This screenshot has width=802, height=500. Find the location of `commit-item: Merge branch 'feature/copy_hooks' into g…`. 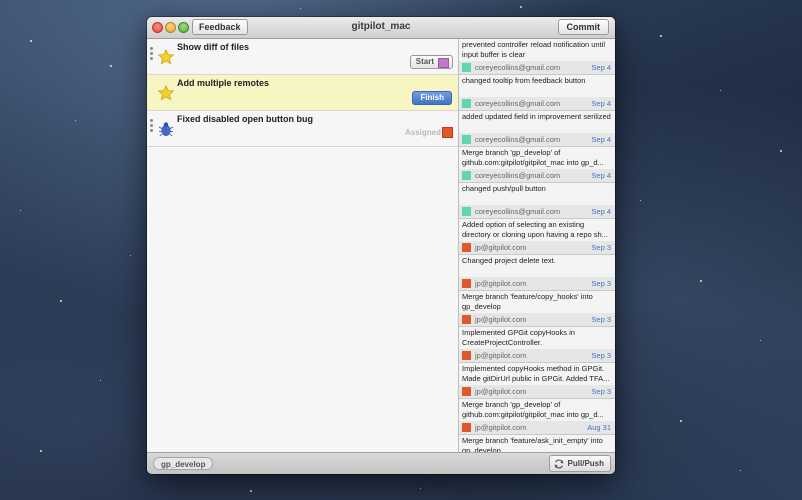

commit-item: Merge branch 'feature/copy_hooks' into g… is located at coordinates (537, 309).